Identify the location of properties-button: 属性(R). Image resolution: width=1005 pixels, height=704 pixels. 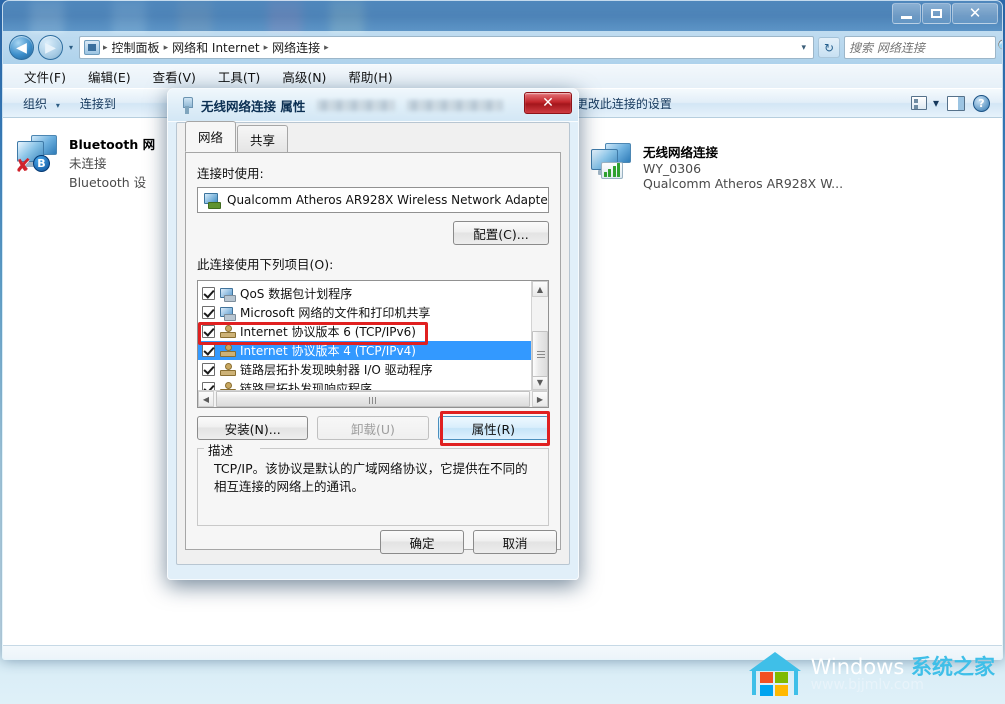
(493, 428).